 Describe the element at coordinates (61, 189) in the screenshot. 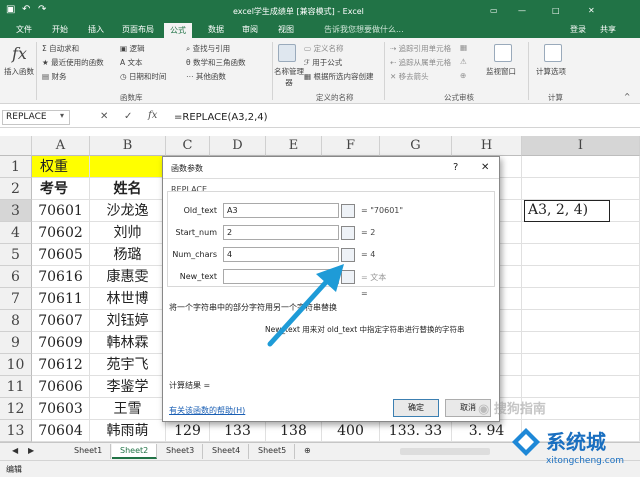

I see `cell-a2: 考号` at that location.